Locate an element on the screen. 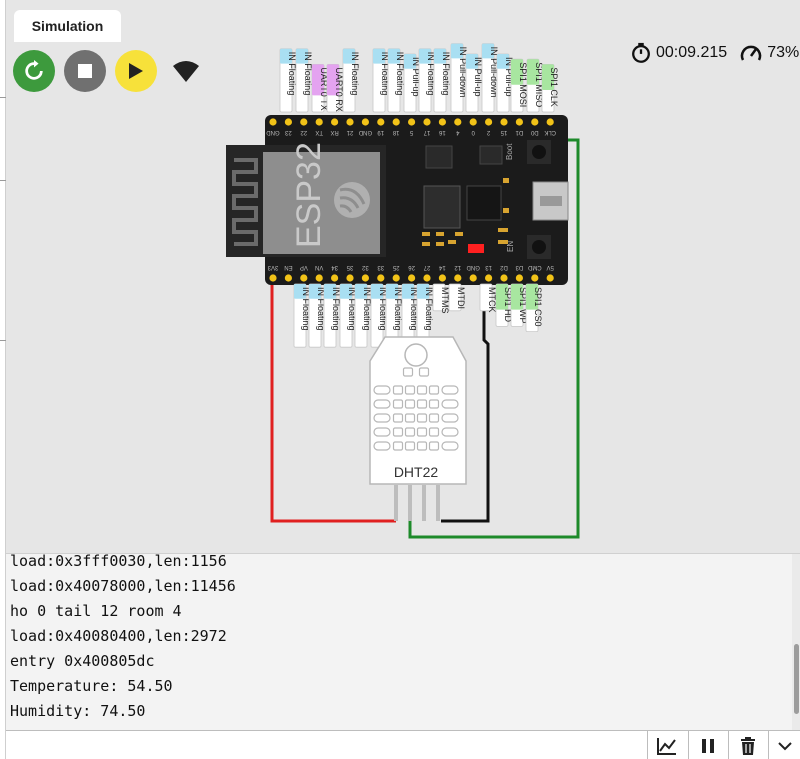 The width and height of the screenshot is (800, 759). sensor-hole is located at coordinates (416, 355).